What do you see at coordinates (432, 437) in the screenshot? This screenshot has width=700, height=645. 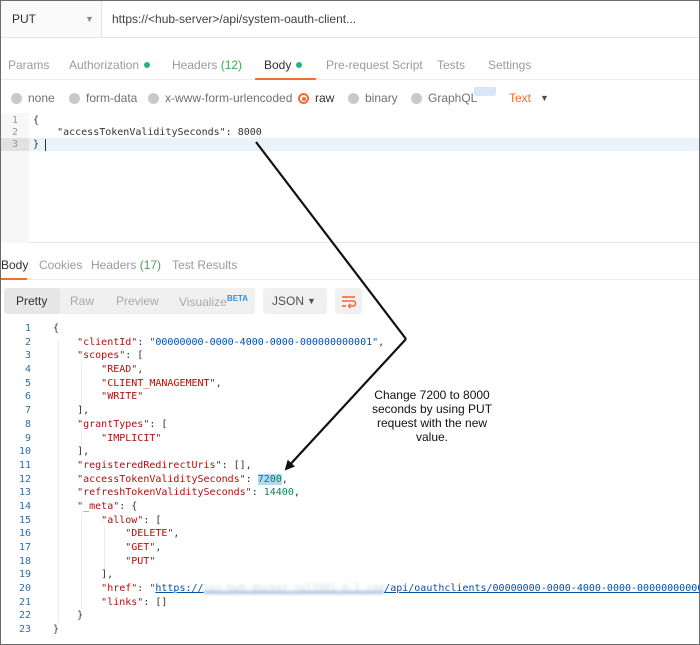 I see `annotation-line: value.` at bounding box center [432, 437].